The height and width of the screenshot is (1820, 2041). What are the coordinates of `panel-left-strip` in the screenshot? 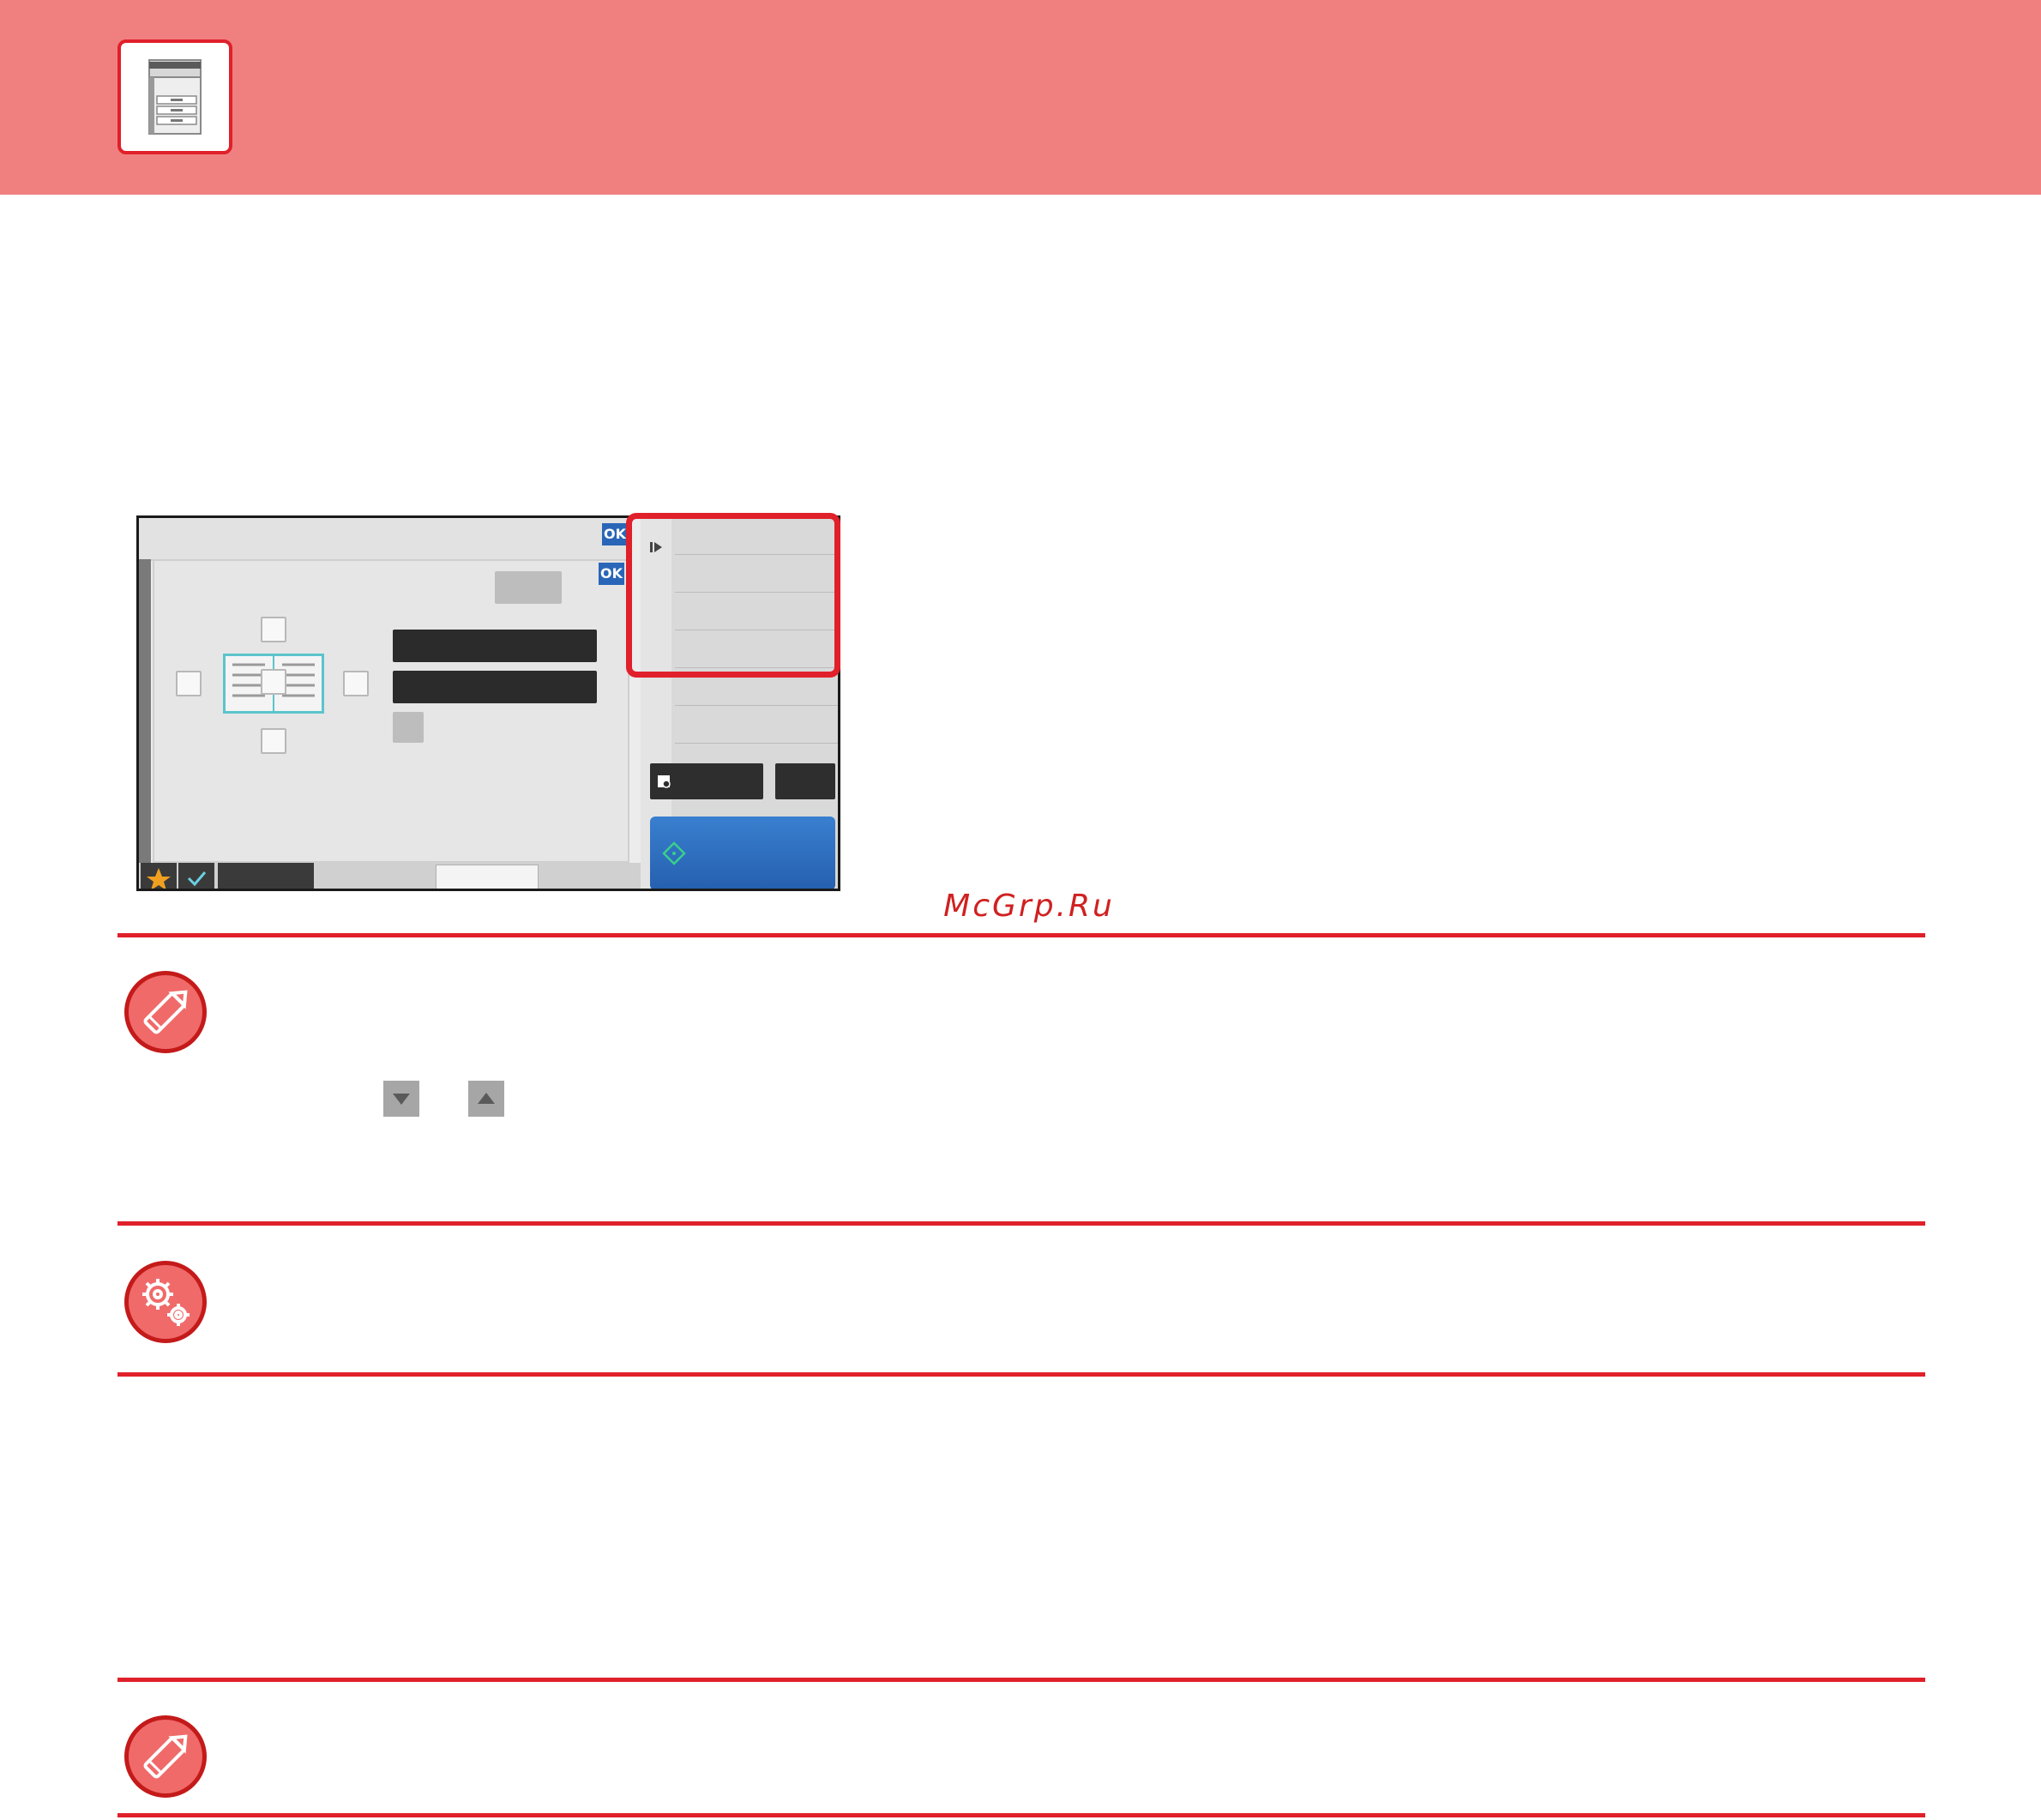 It's located at (145, 722).